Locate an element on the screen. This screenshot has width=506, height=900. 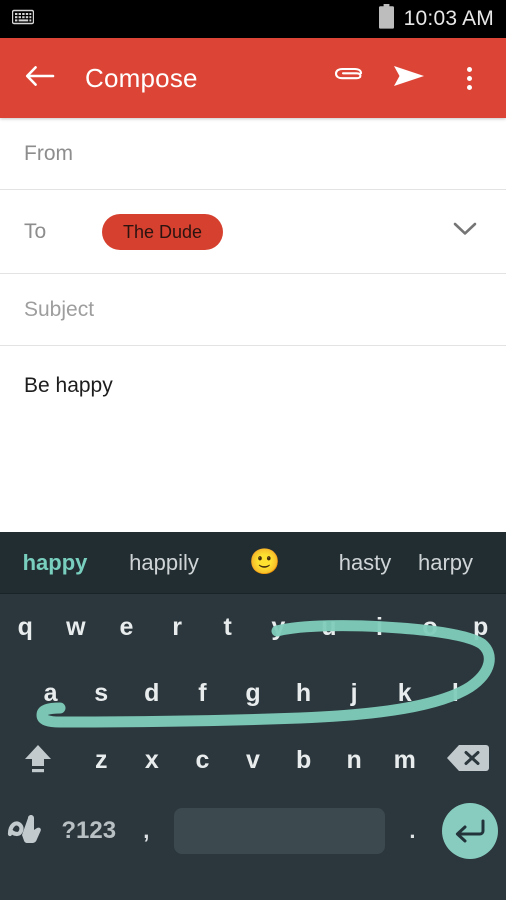
row2-left-pad is located at coordinates (12, 693).